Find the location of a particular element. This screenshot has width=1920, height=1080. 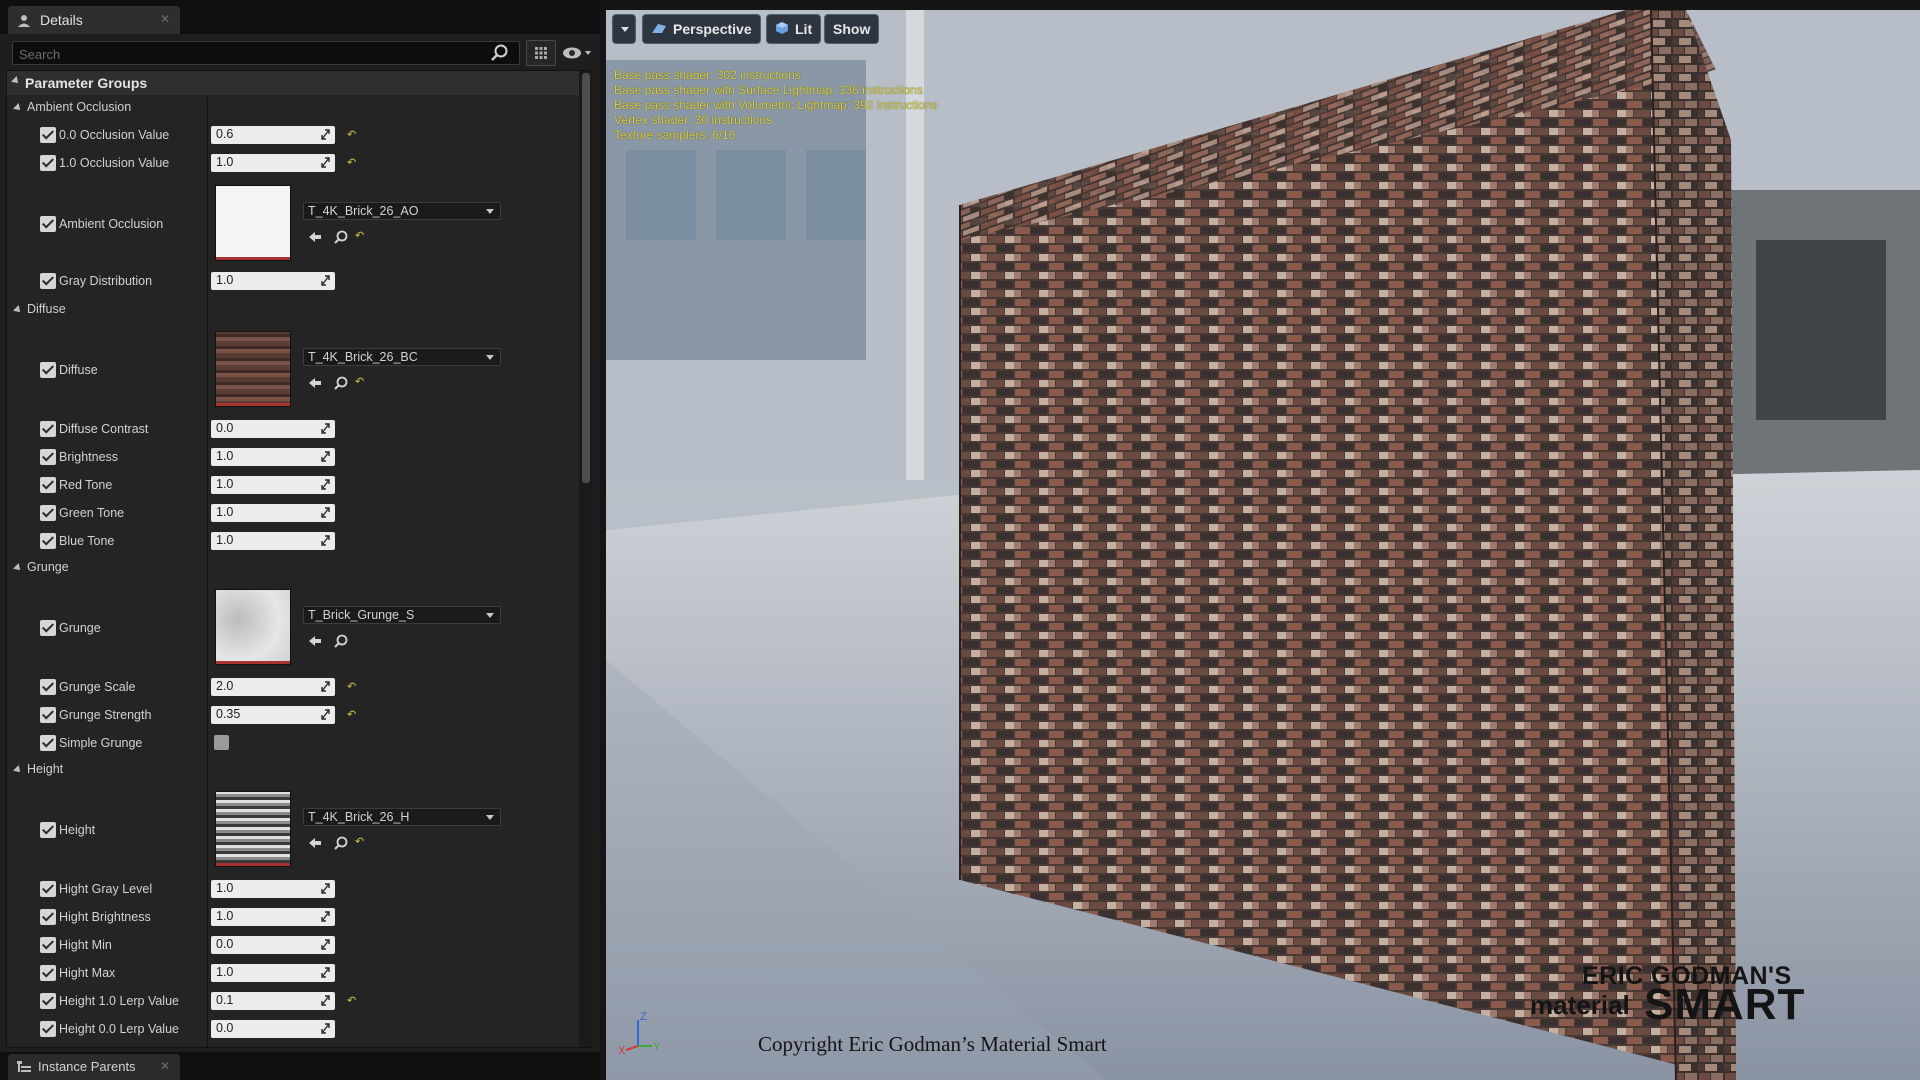

param-value-field: 0.1 is located at coordinates (273, 1001).